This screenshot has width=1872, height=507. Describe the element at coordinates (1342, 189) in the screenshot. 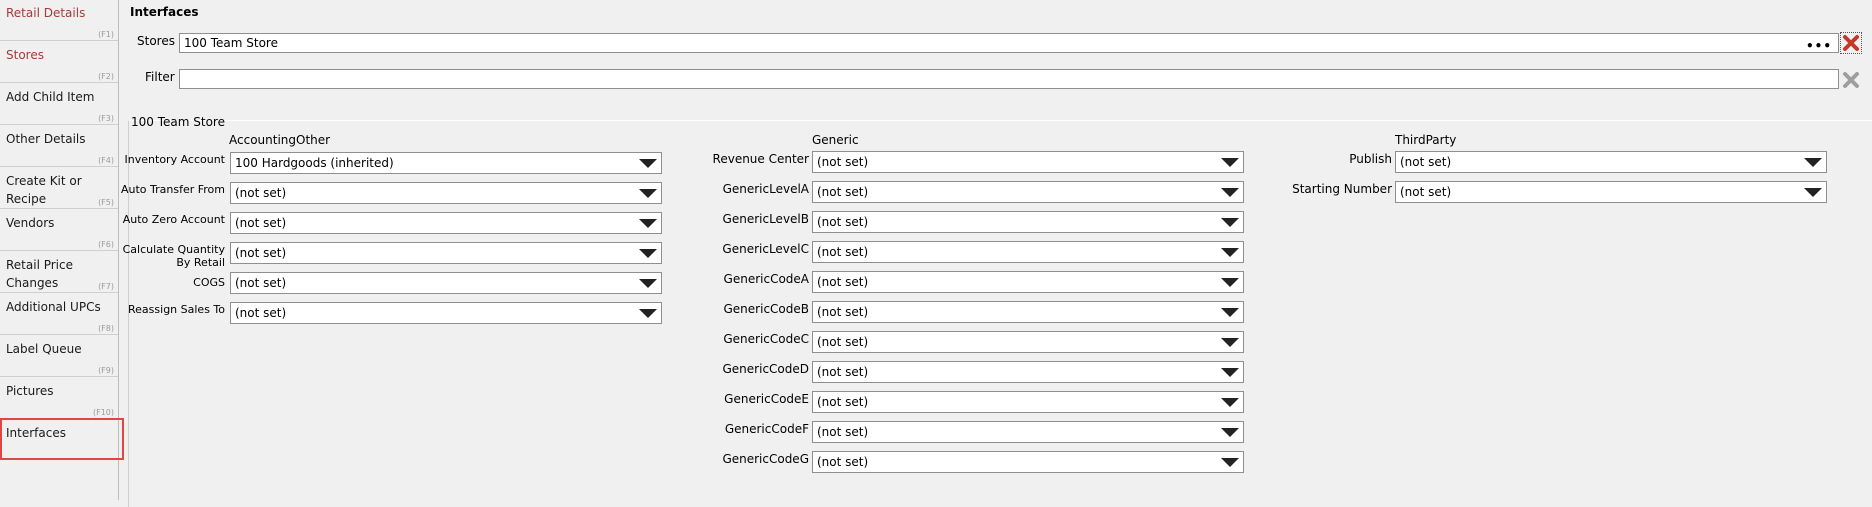

I see `field-label: Starting Number` at that location.